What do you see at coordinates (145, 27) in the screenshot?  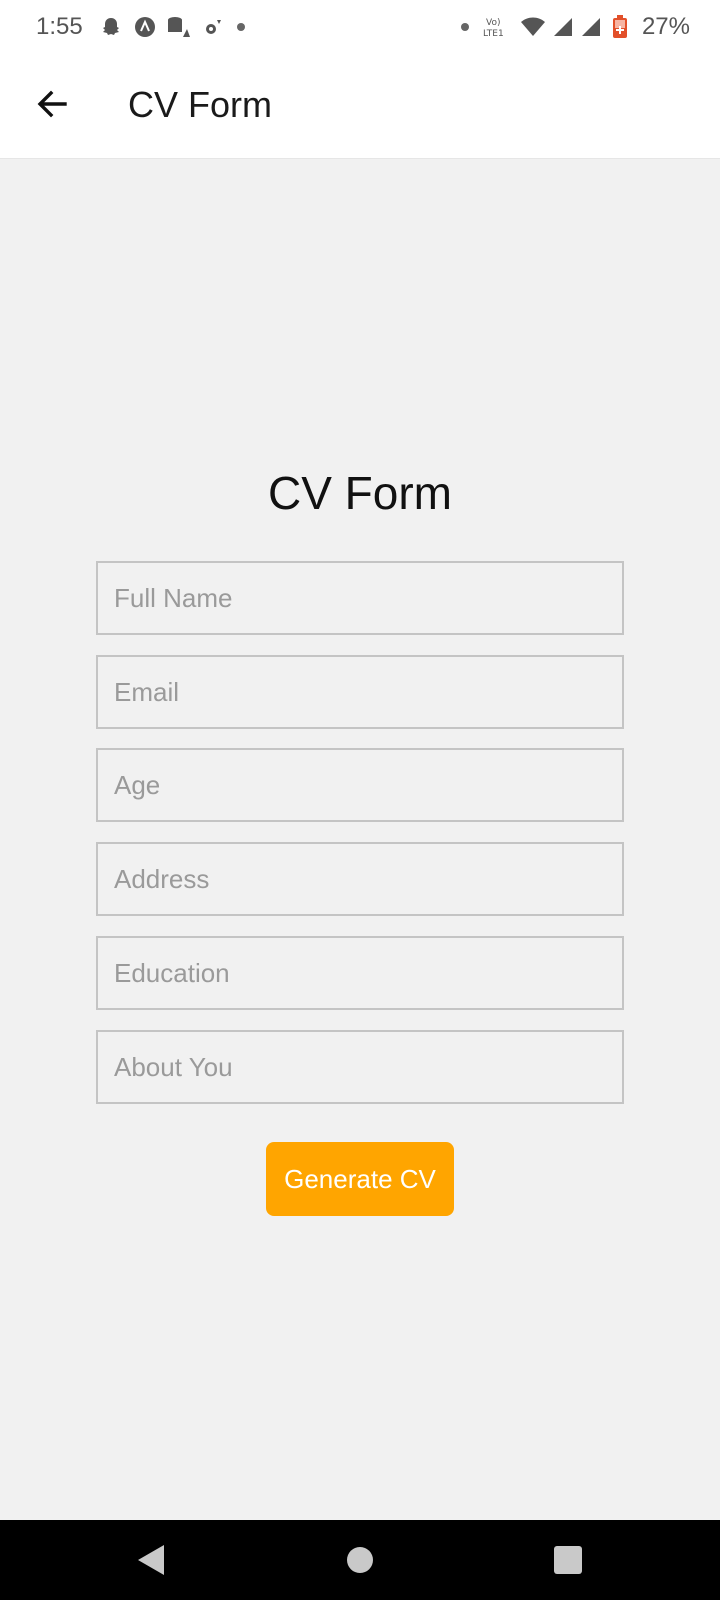 I see `autofill-icon` at bounding box center [145, 27].